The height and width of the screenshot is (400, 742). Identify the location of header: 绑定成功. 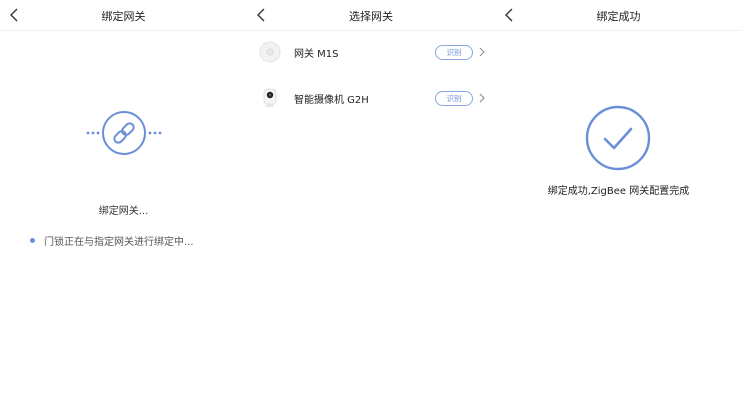
(618, 15).